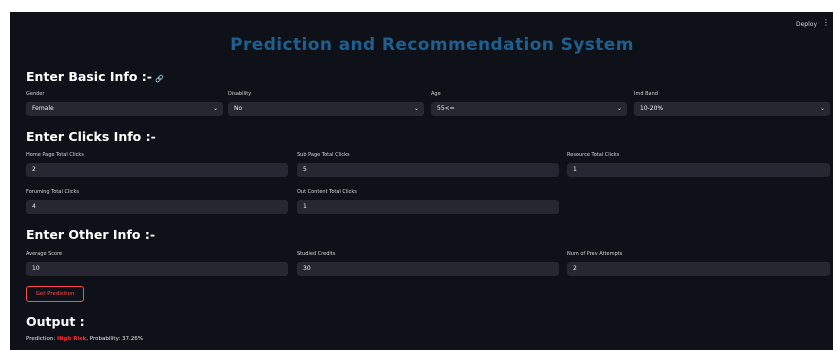 The image size is (833, 350). I want to click on resource-clicks-label: Resource Total Clicks, so click(593, 155).